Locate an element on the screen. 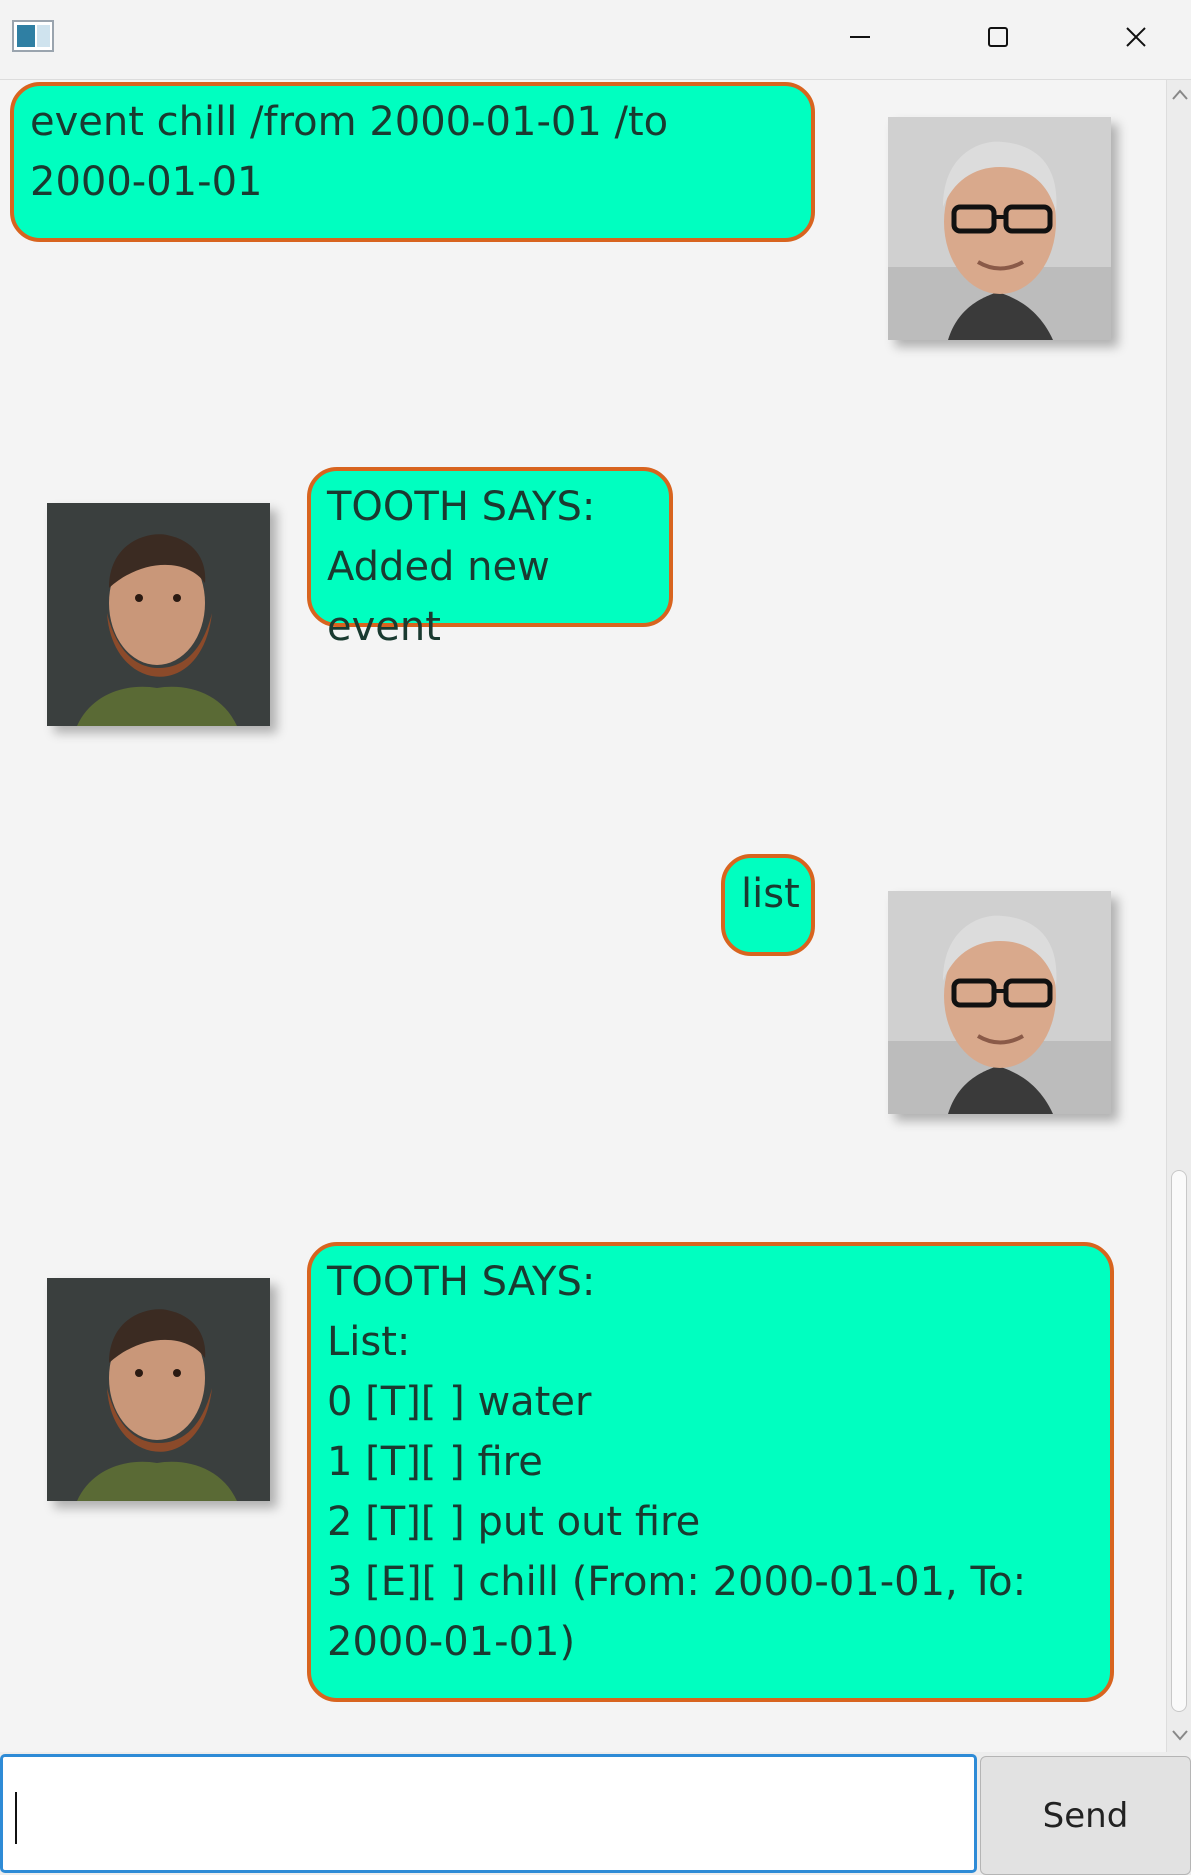 This screenshot has height=1875, width=1191. vertical-scrollbar is located at coordinates (1178, 916).